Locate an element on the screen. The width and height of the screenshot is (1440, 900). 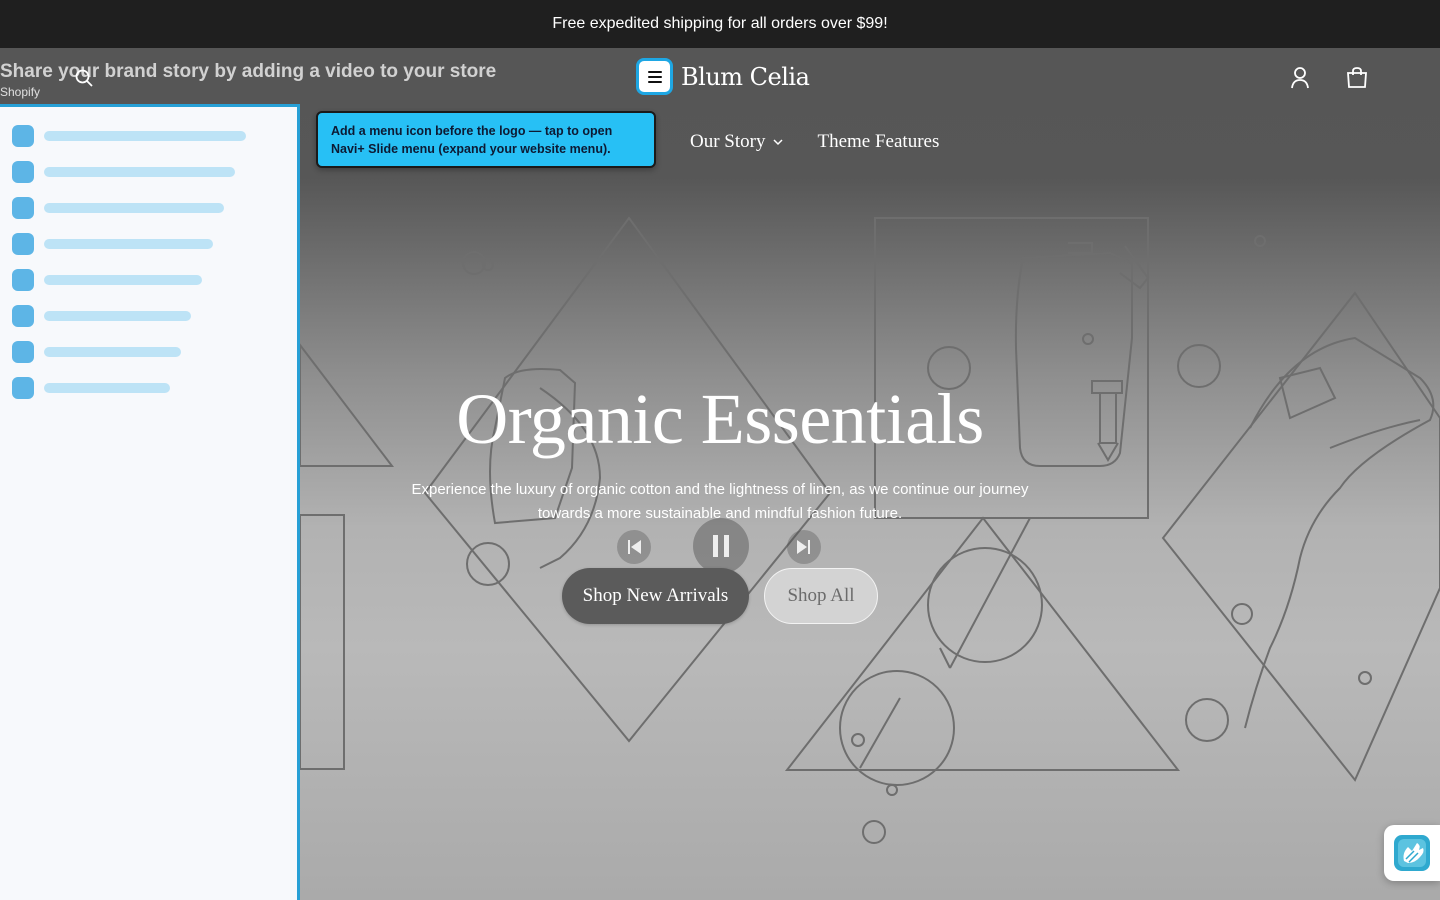
video-controls is located at coordinates (722, 546).